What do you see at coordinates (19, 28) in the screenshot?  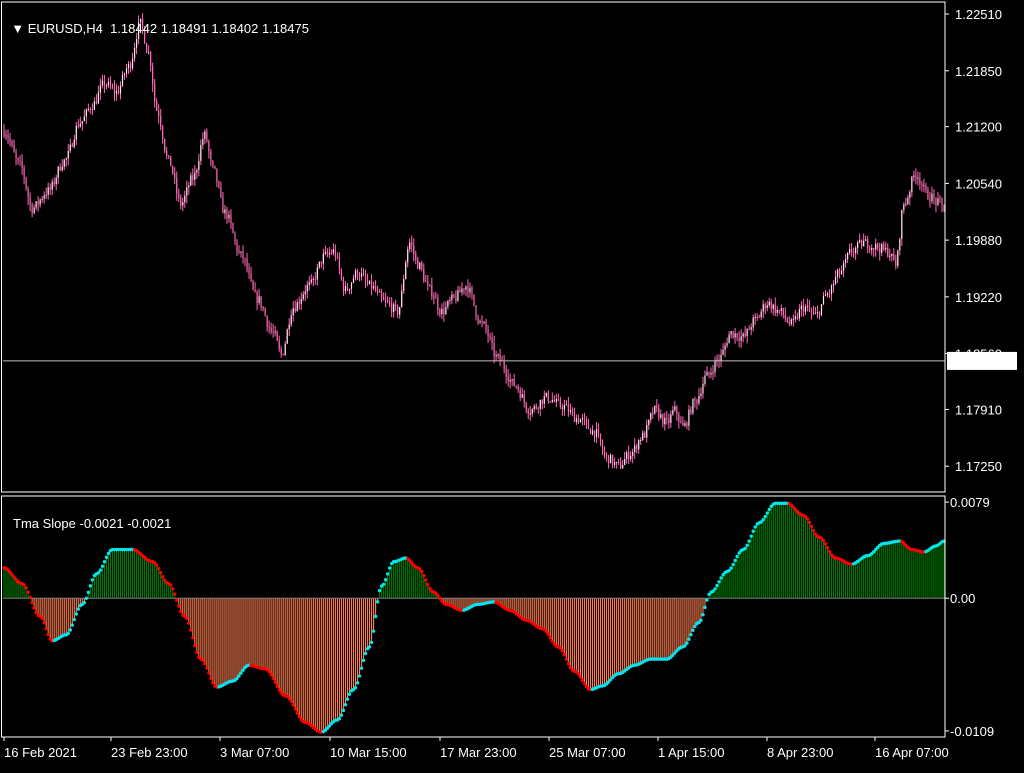 I see `collapse-triangle-icon: ▼` at bounding box center [19, 28].